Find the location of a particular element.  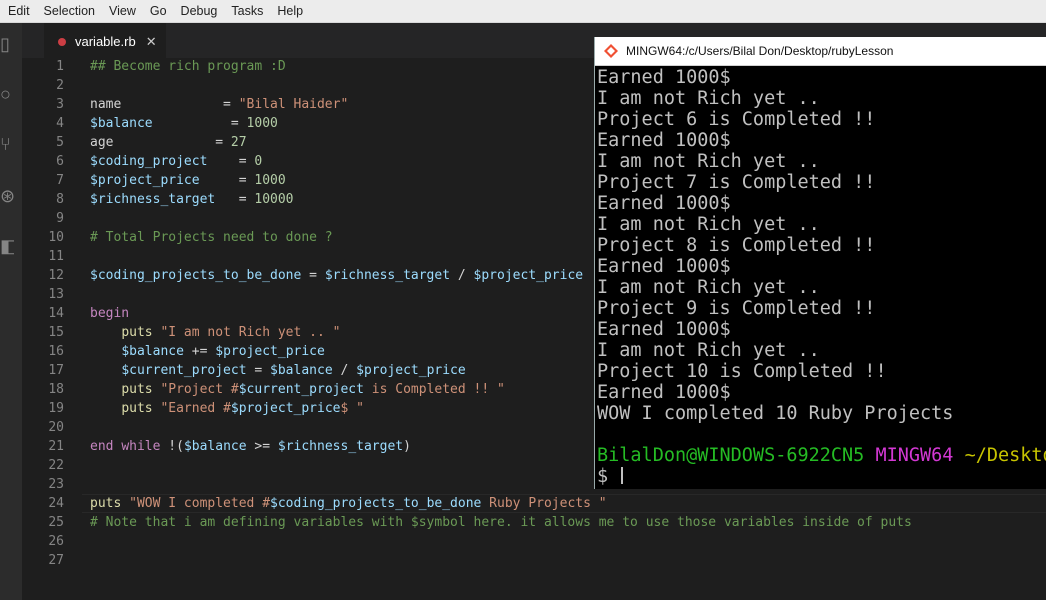

line-number: 9 is located at coordinates (60, 218).